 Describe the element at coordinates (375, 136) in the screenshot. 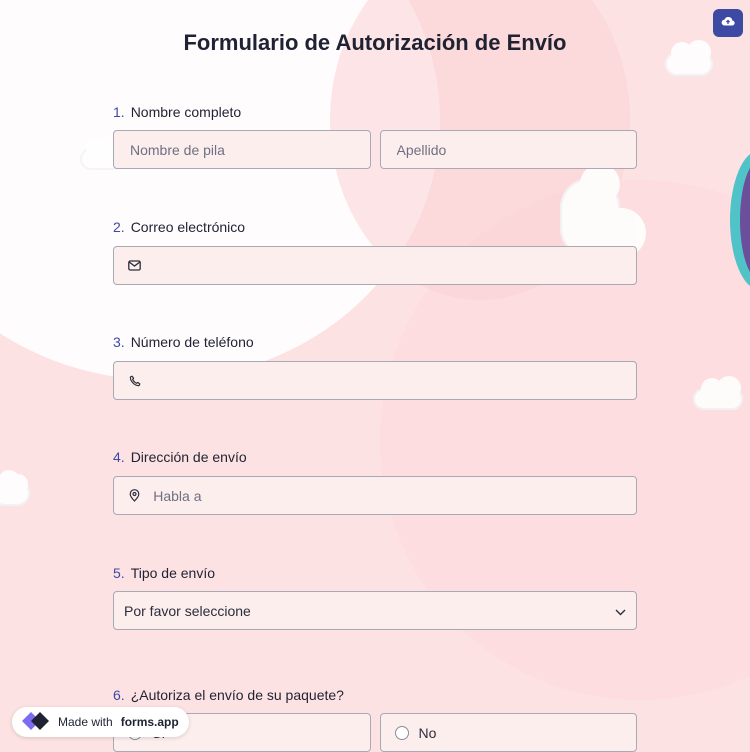

I see `question-full-name: 1. Nombre completo` at that location.